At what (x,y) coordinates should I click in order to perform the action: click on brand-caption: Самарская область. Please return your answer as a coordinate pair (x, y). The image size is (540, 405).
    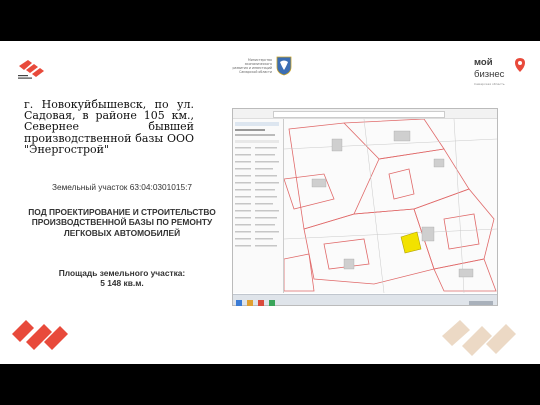
    Looking at the image, I should click on (489, 84).